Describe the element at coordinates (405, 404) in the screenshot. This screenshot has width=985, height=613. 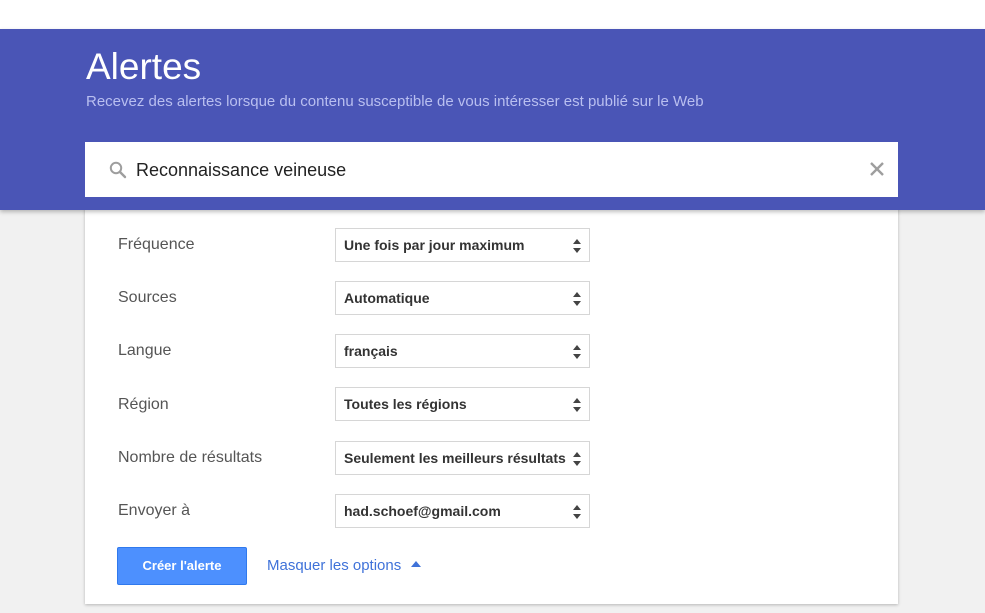
I see `region-value: Toutes les régions` at that location.